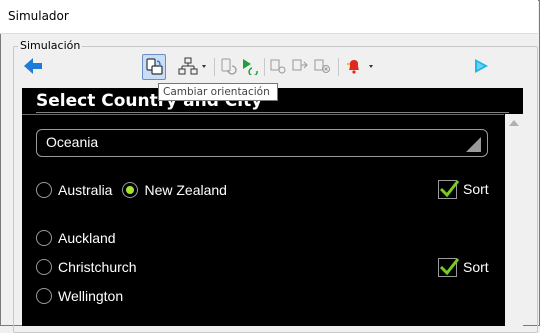  Describe the element at coordinates (44, 238) in the screenshot. I see `radio-auckland` at that location.